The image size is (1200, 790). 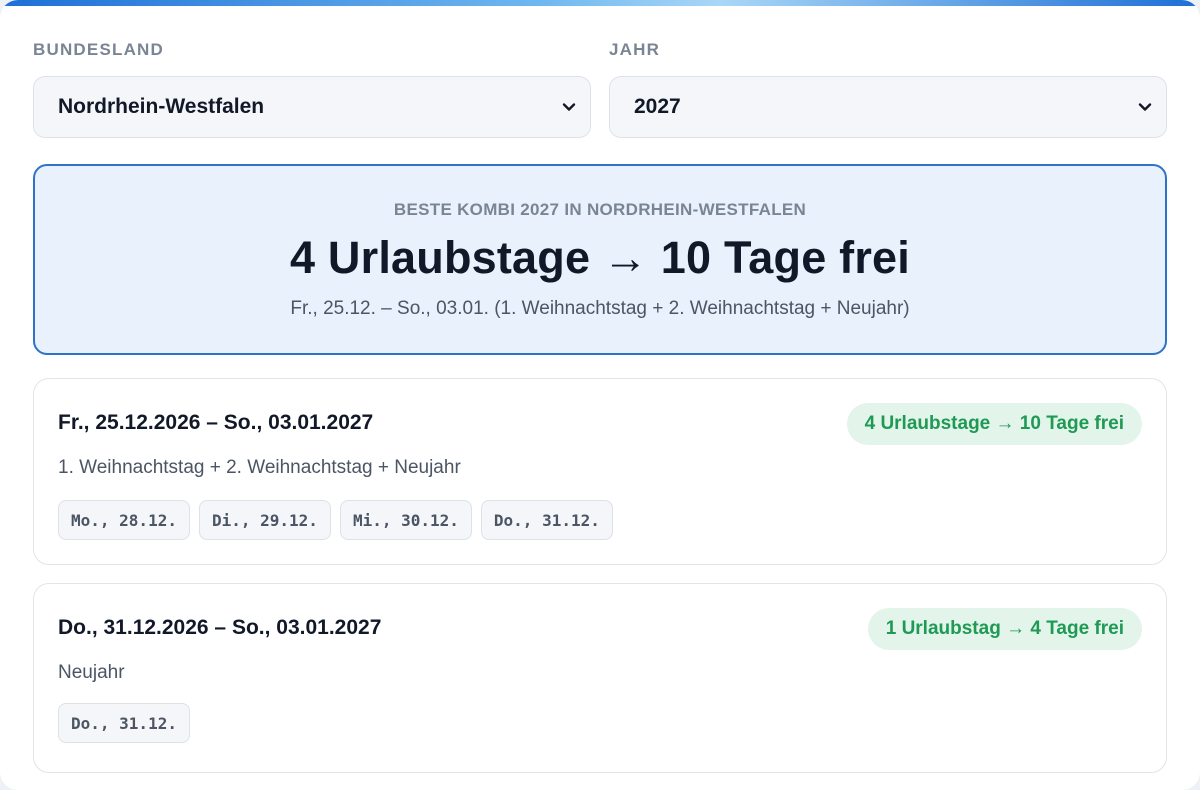 I want to click on year-select-value: 2027, so click(x=657, y=106).